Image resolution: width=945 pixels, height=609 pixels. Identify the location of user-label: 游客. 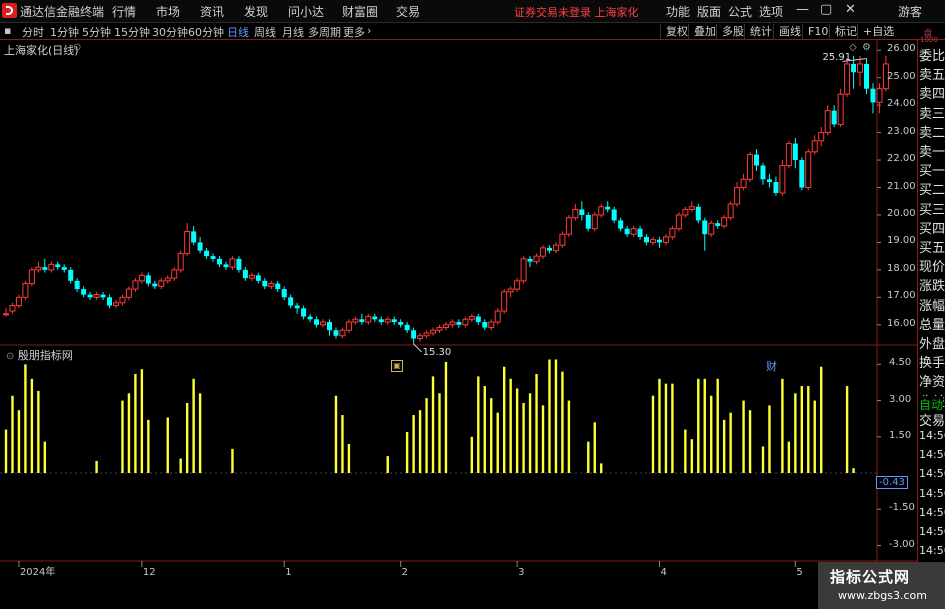
(910, 11).